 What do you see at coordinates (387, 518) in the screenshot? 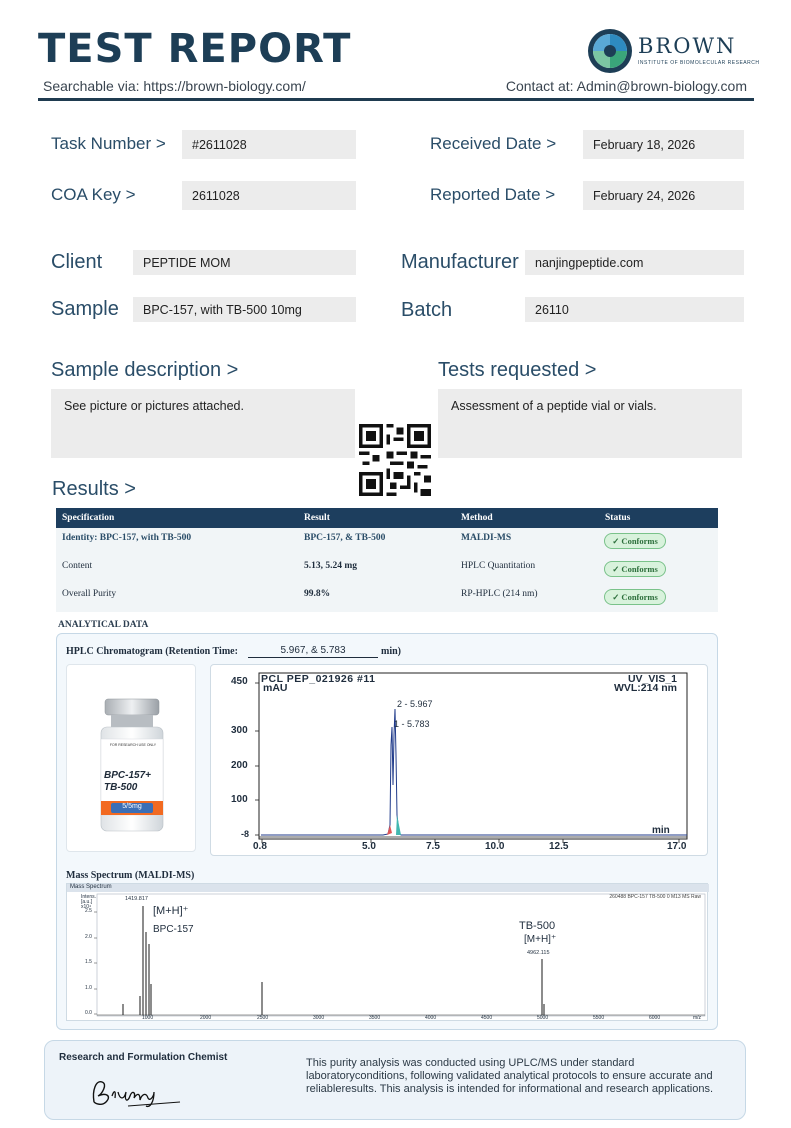
I see `results-table-header: Specification Result Method Status` at bounding box center [387, 518].